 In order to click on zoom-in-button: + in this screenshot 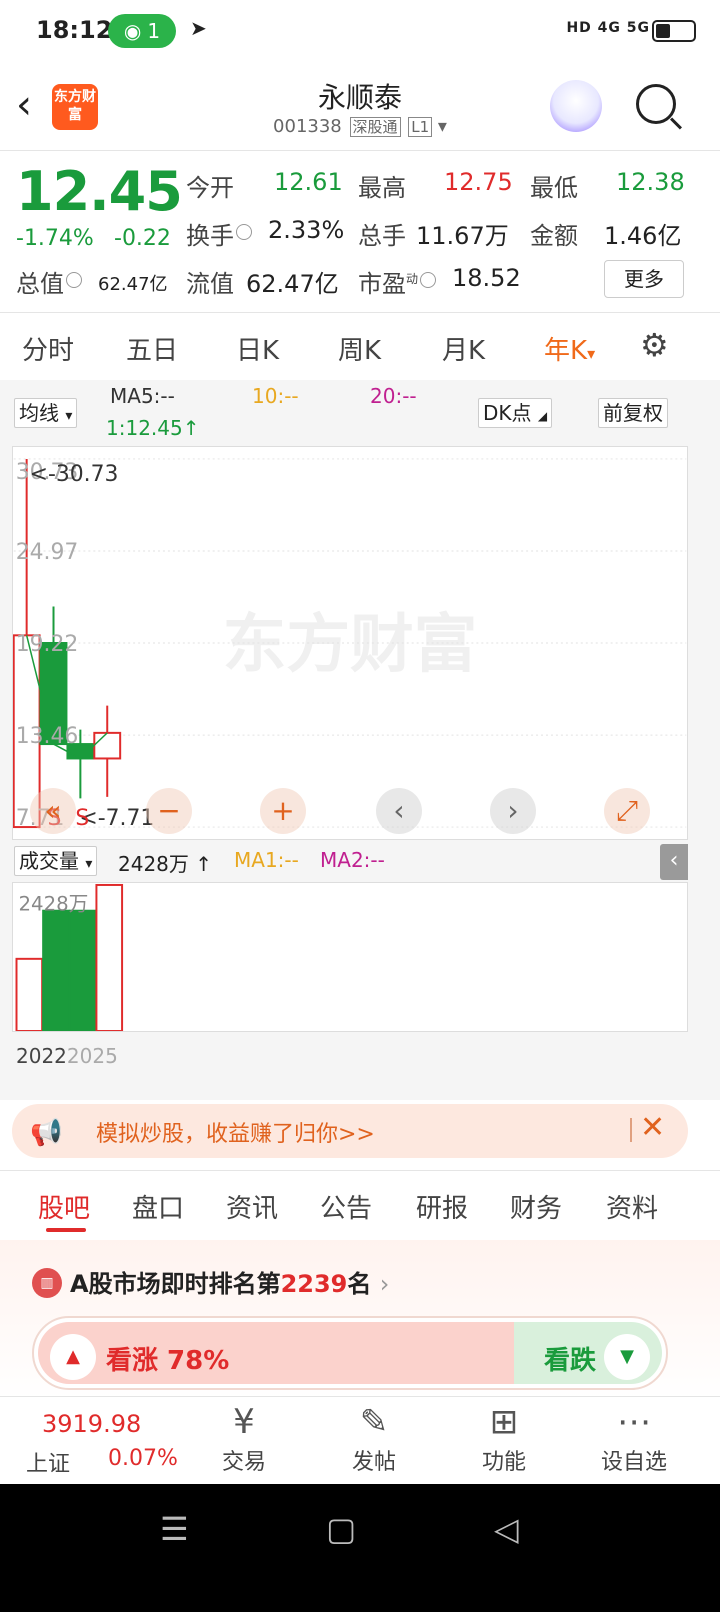, I will do `click(283, 811)`.